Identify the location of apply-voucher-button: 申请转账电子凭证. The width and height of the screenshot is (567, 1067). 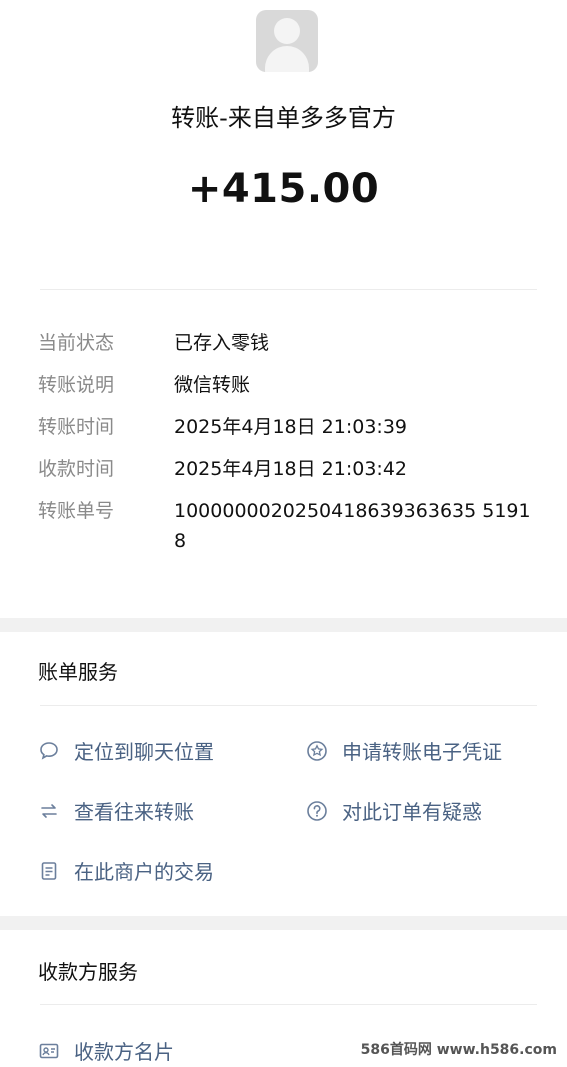
(403, 750).